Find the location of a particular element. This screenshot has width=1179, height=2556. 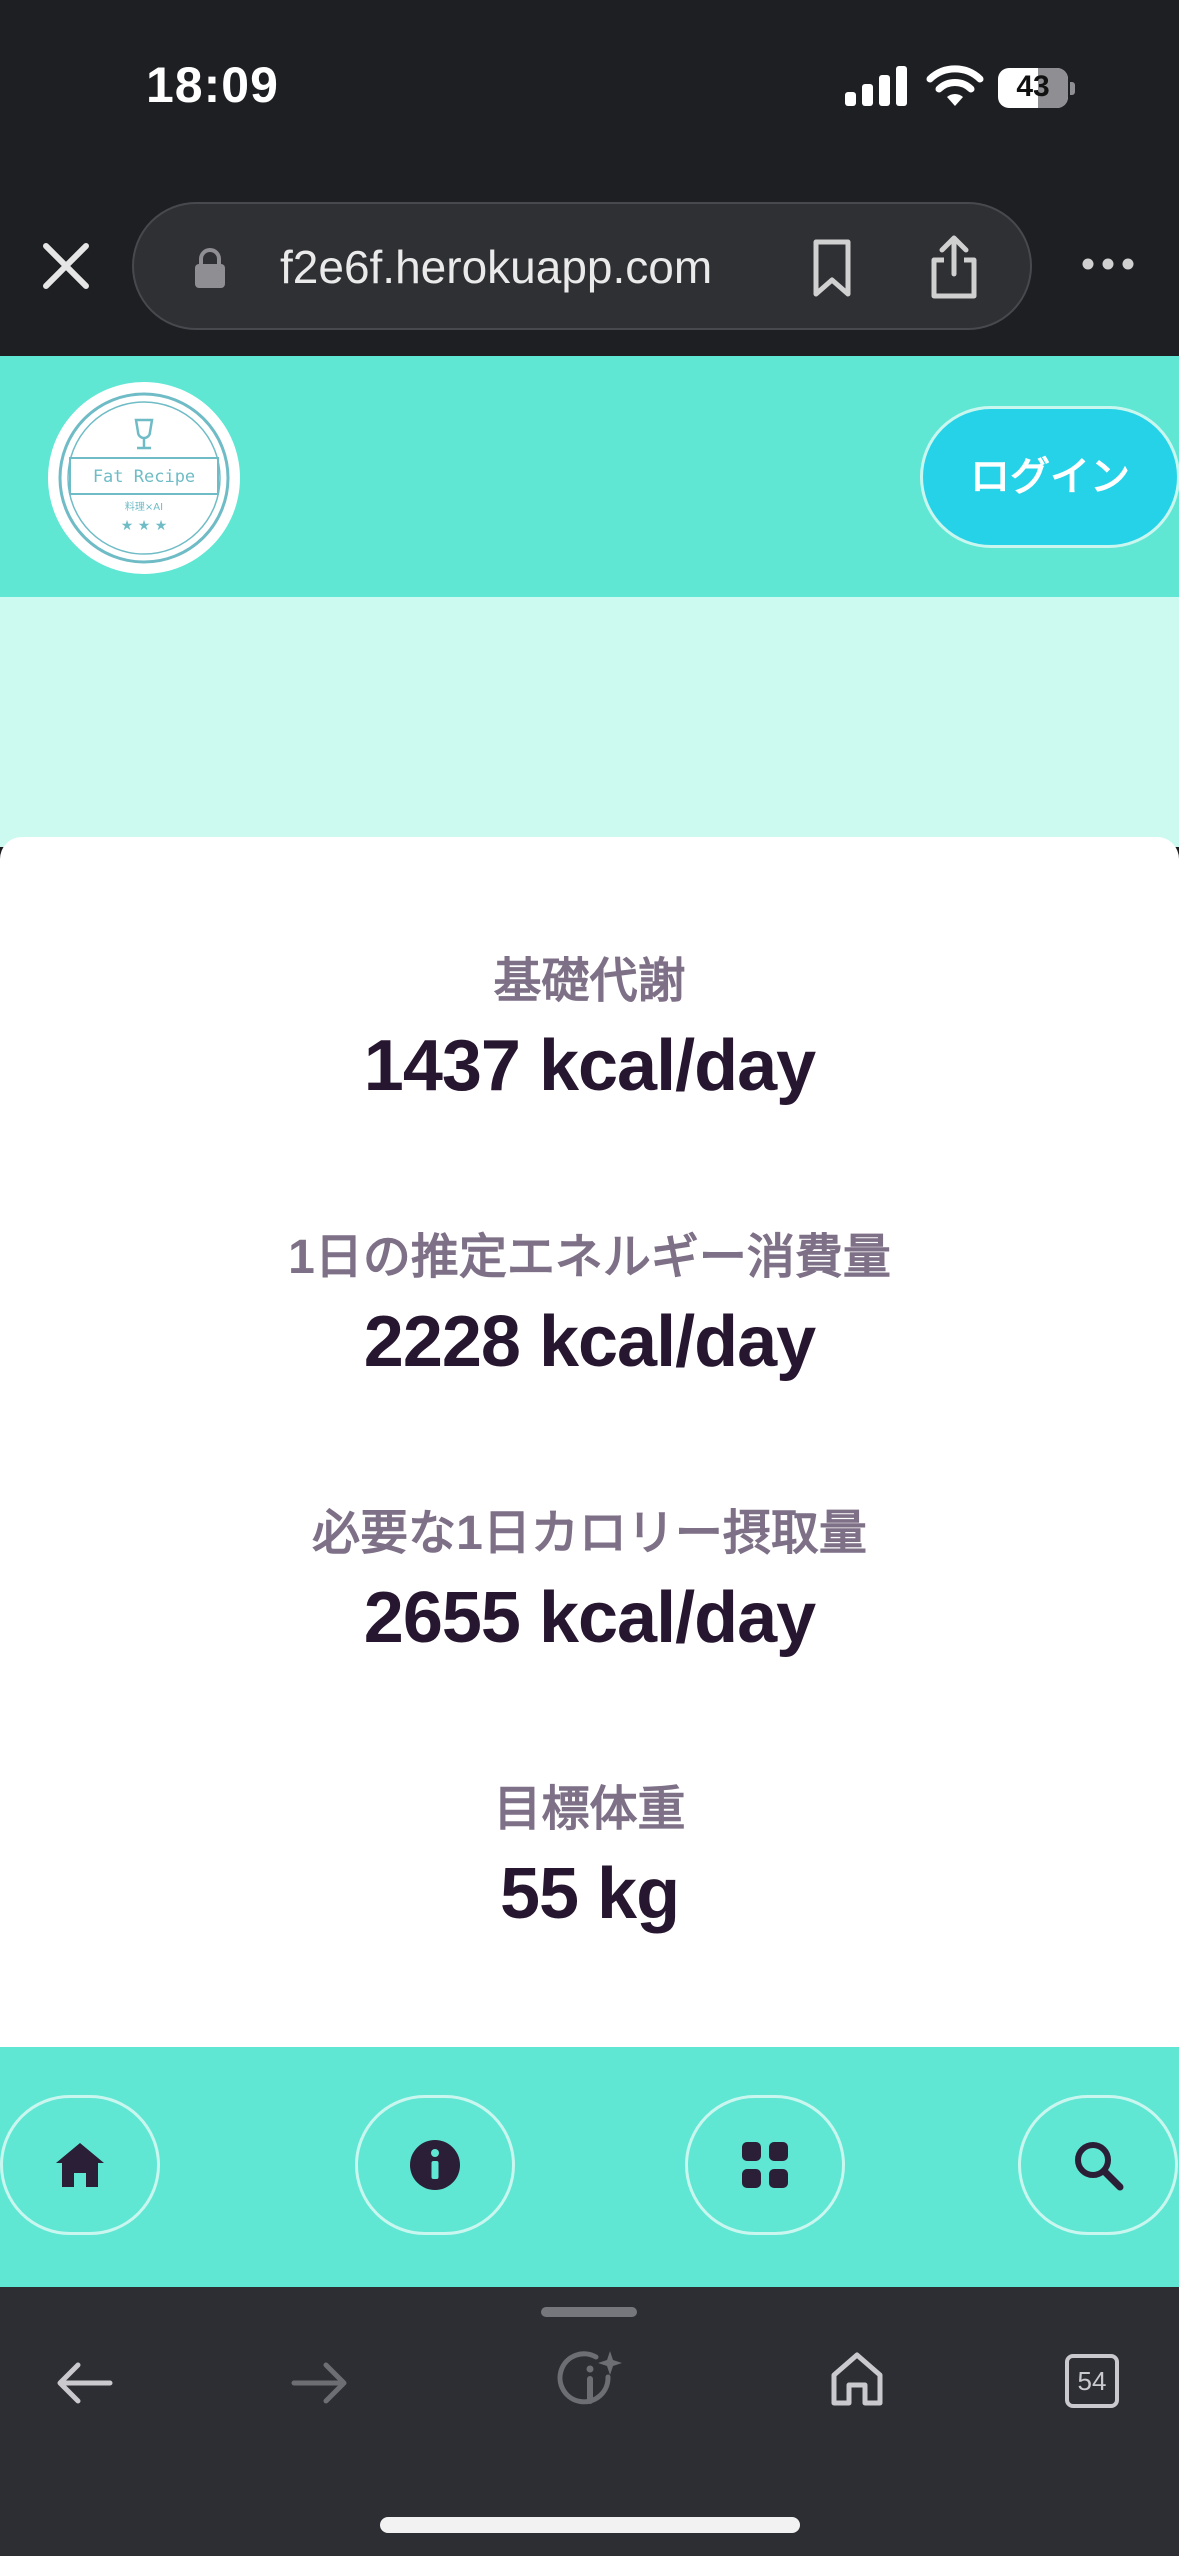

share-icon is located at coordinates (954, 267).